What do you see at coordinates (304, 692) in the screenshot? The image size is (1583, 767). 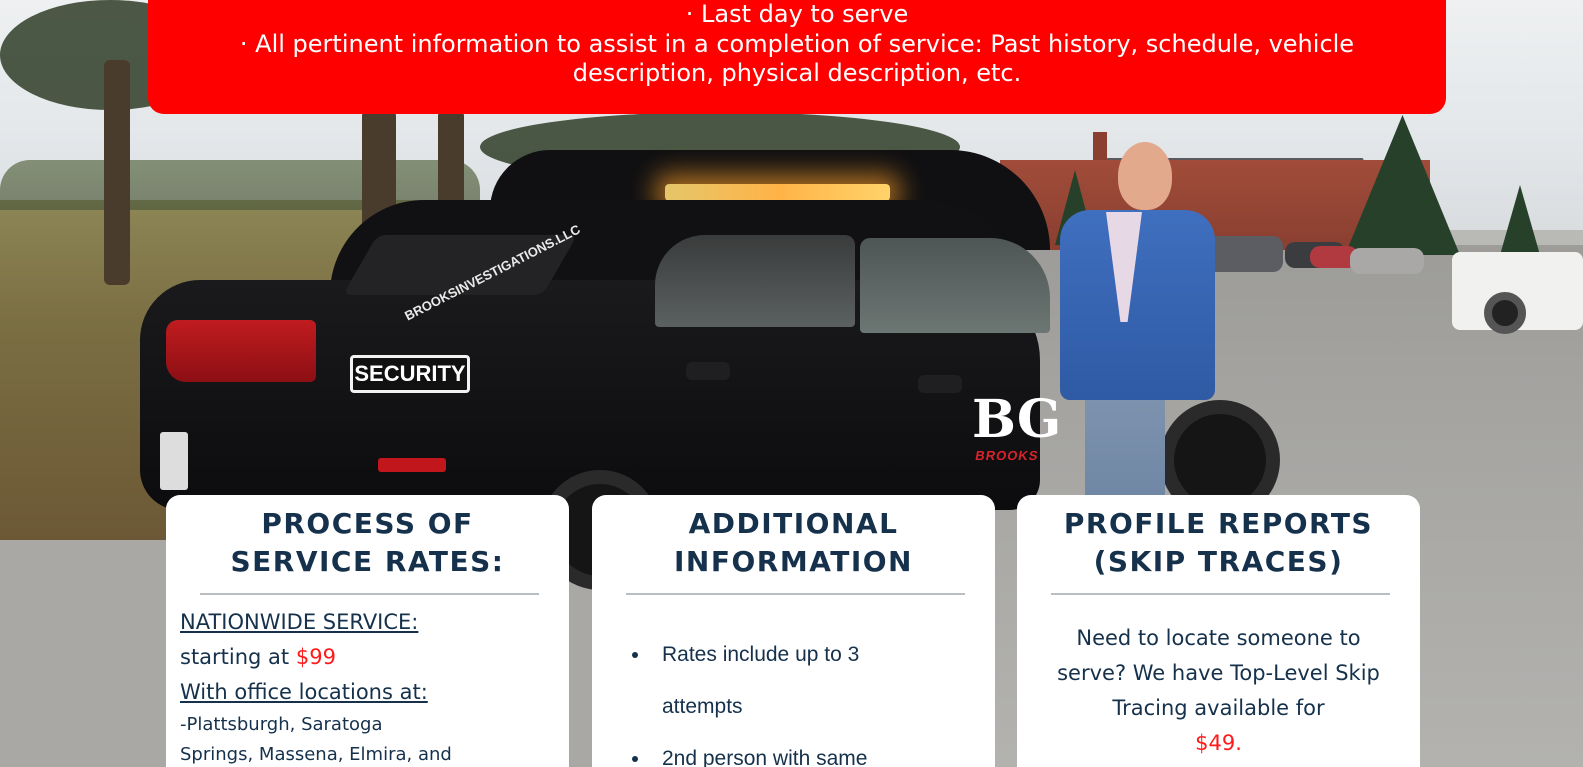 I see `office-locations-label: With office locations at:` at bounding box center [304, 692].